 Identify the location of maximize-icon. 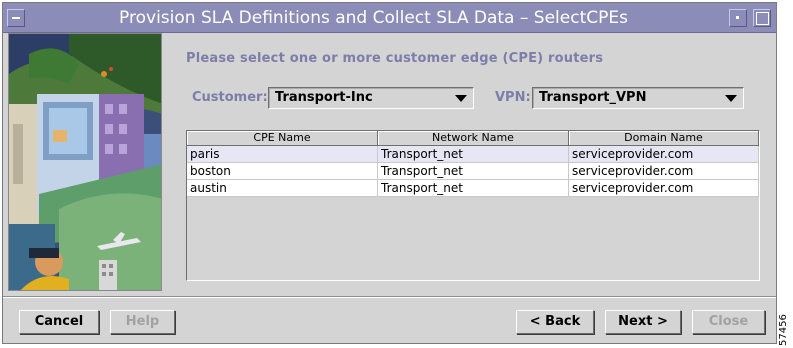
(762, 18).